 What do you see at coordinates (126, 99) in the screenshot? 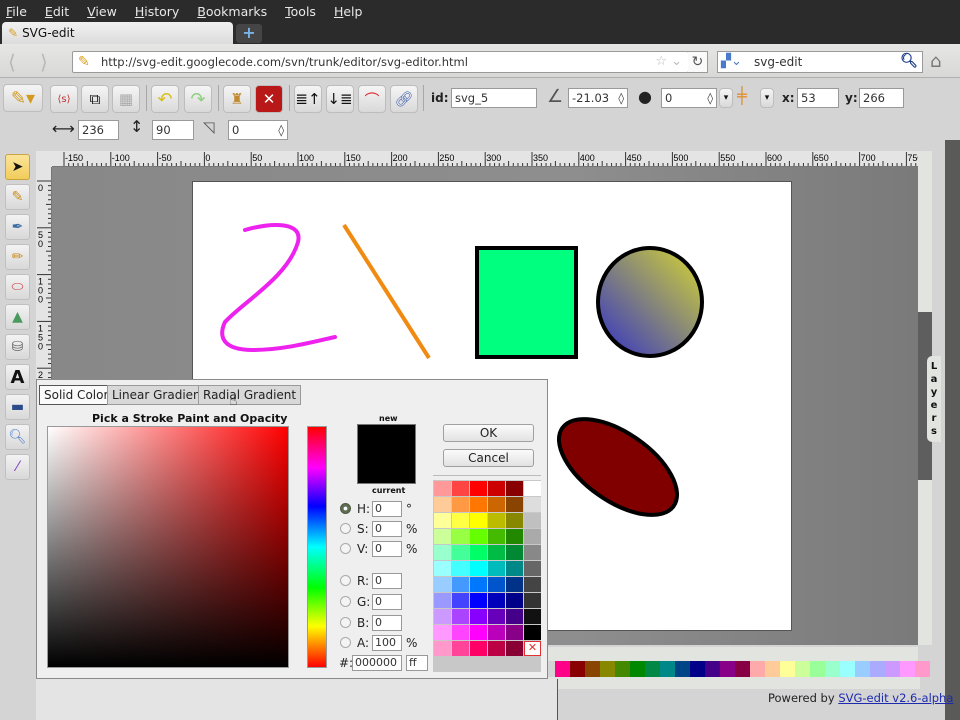
I see `grid-button: ▦` at bounding box center [126, 99].